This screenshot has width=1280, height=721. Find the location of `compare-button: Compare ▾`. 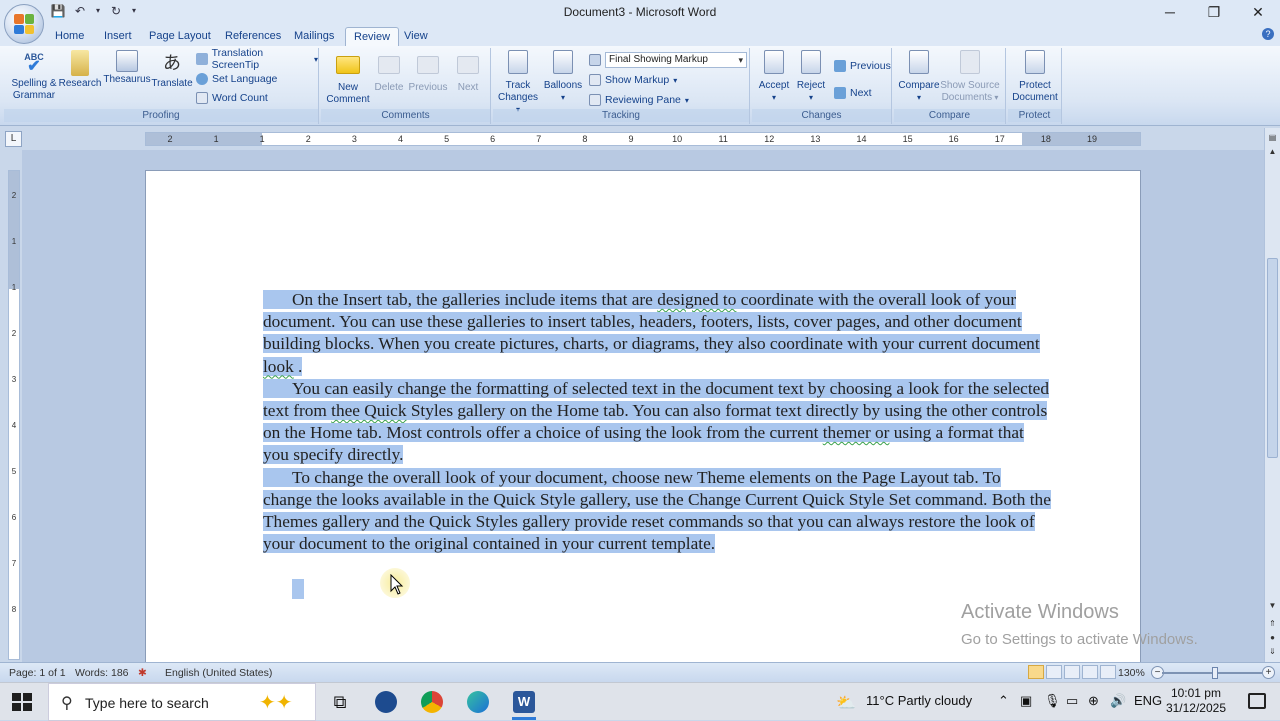

compare-button: Compare ▾ is located at coordinates (919, 77).